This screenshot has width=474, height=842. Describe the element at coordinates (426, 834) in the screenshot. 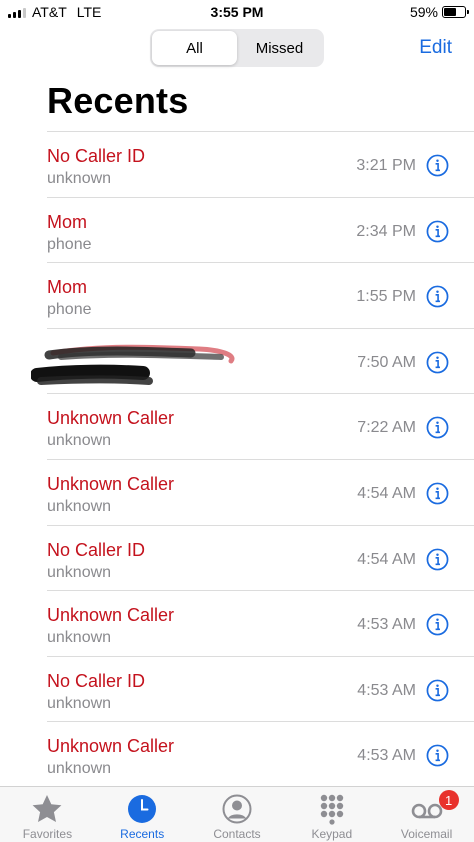

I see `tab-label: Voicemail` at that location.